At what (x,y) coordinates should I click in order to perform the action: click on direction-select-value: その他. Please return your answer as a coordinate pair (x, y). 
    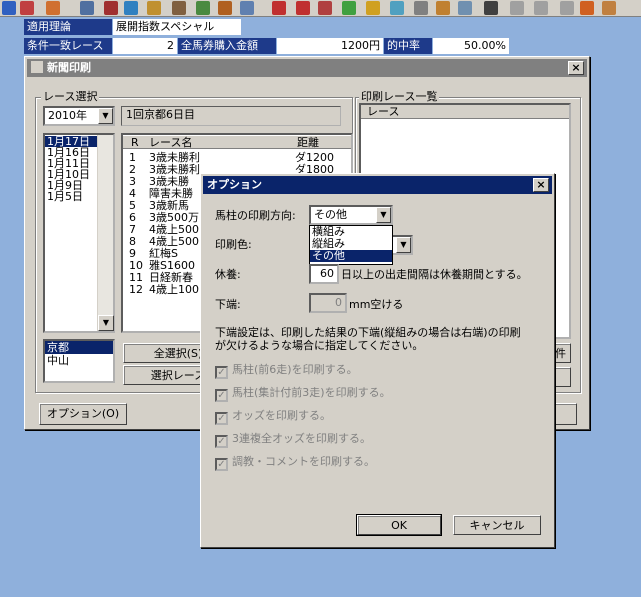
    Looking at the image, I should click on (330, 214).